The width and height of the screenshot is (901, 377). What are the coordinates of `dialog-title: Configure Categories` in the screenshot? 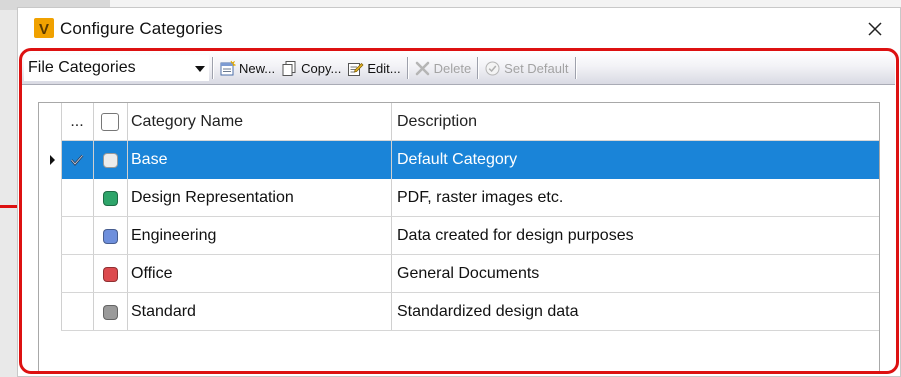 It's located at (141, 28).